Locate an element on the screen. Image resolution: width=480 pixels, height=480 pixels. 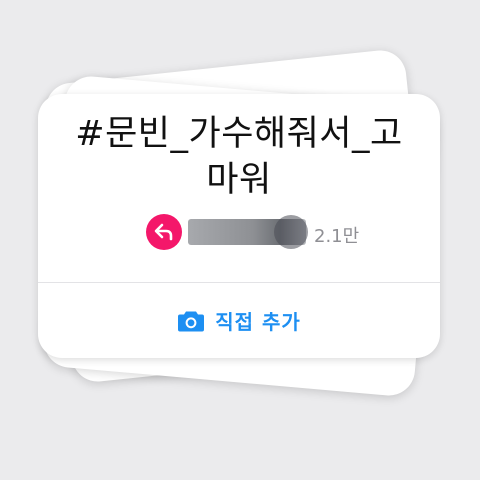
response-count: 2.1만 is located at coordinates (337, 236).